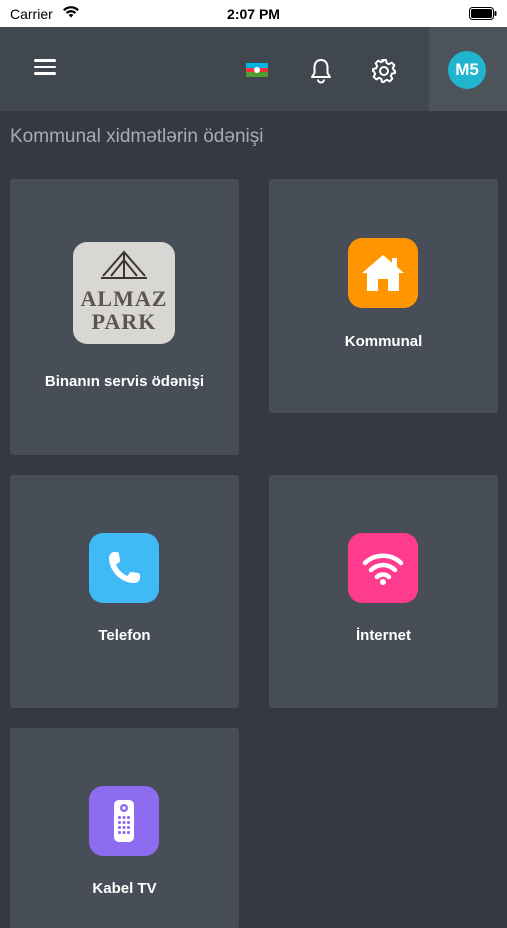 This screenshot has height=928, width=507. I want to click on kommunal-tile-icon, so click(383, 273).